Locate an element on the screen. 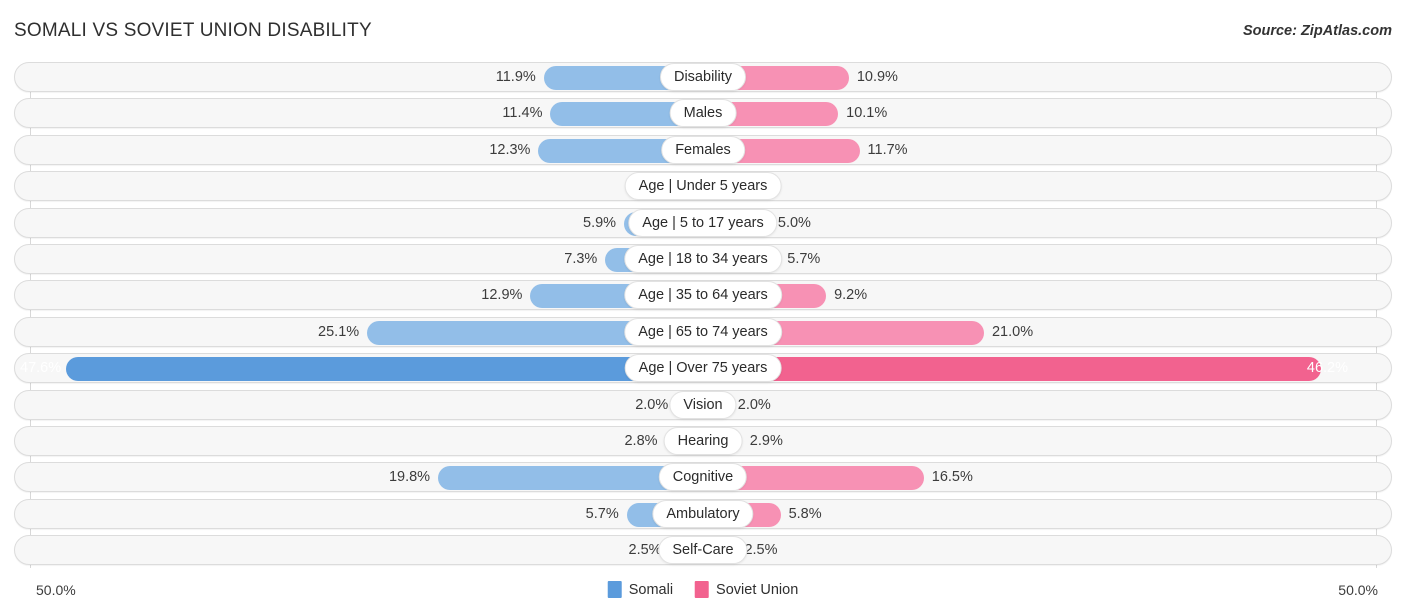  value-label-somali: 25.1% is located at coordinates (339, 331).